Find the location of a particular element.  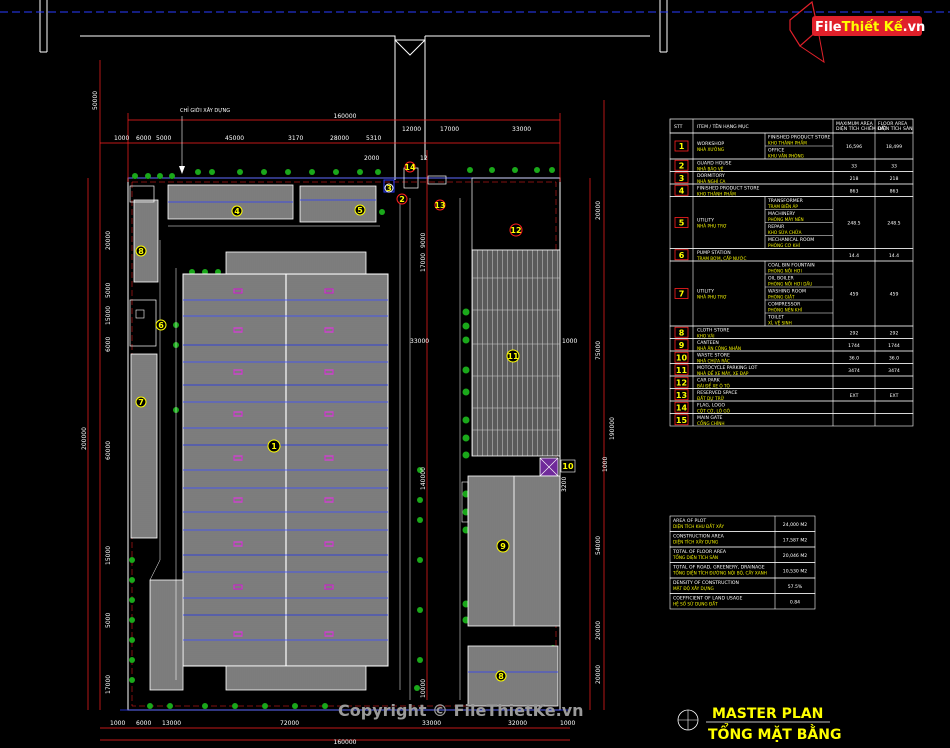

table-row-floor: 18,499 is located at coordinates (894, 147).